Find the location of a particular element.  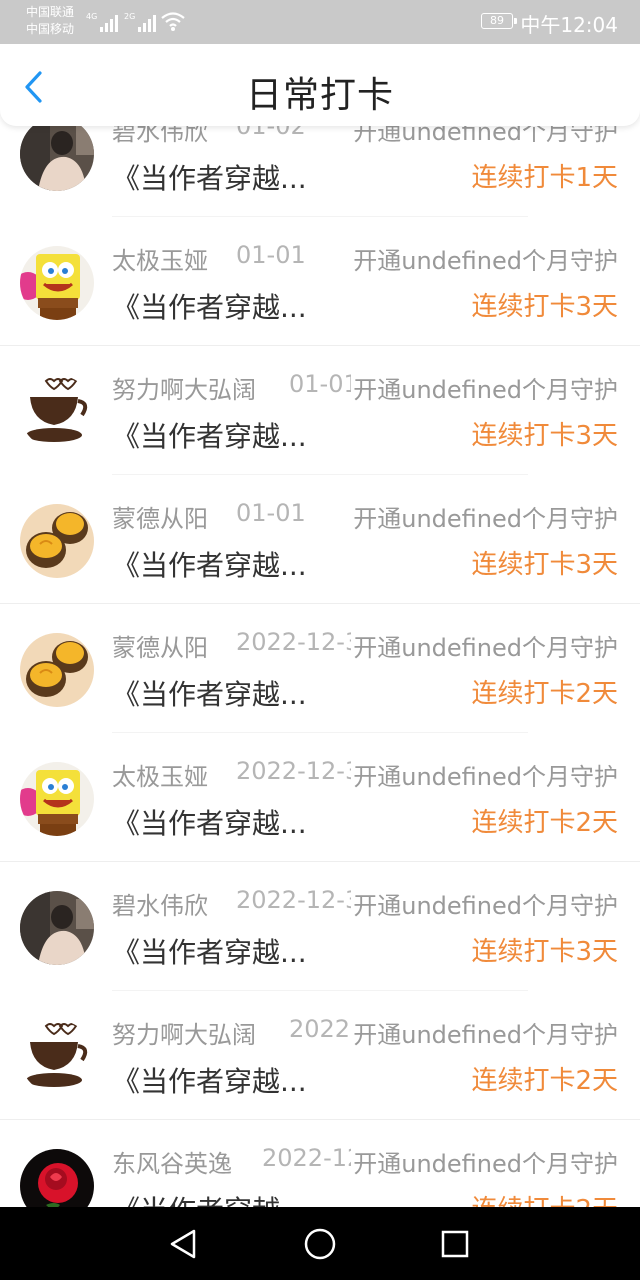

page-title: 日常打卡 is located at coordinates (319, 95).